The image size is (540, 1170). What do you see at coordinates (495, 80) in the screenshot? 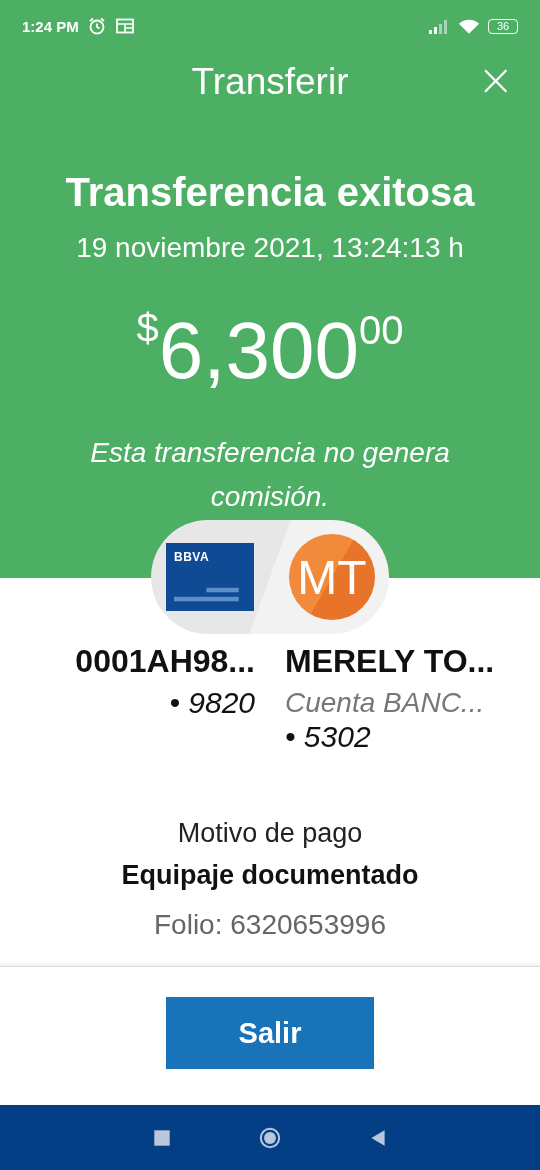
I see `close-button: ×` at bounding box center [495, 80].